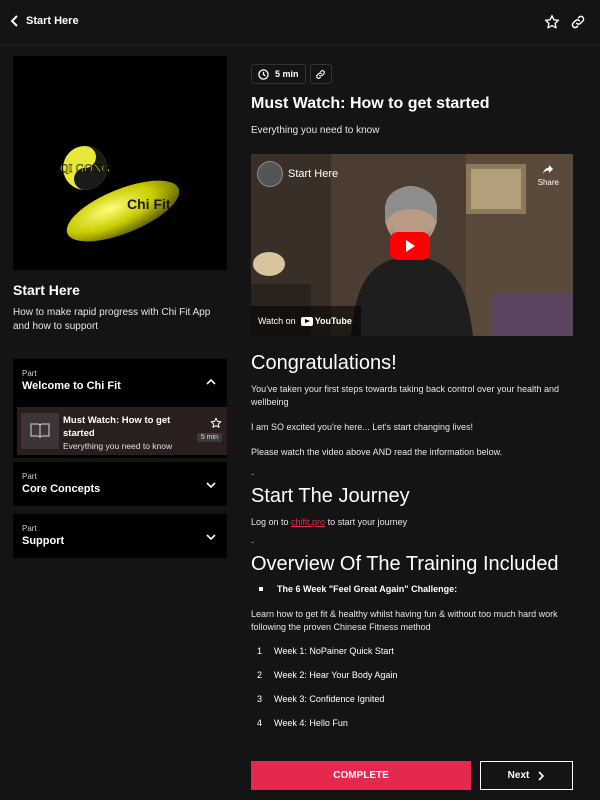  Describe the element at coordinates (300, 23) in the screenshot. I see `top-bar: Start Here` at that location.